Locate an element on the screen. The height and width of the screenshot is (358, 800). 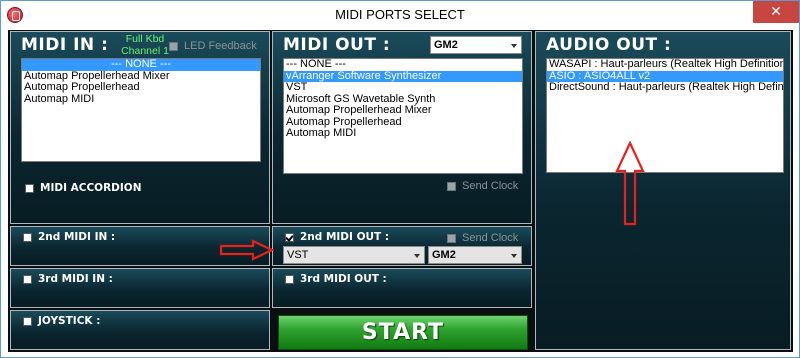
midi-accordion-checkbox: MIDI ACCORDION is located at coordinates (83, 188).